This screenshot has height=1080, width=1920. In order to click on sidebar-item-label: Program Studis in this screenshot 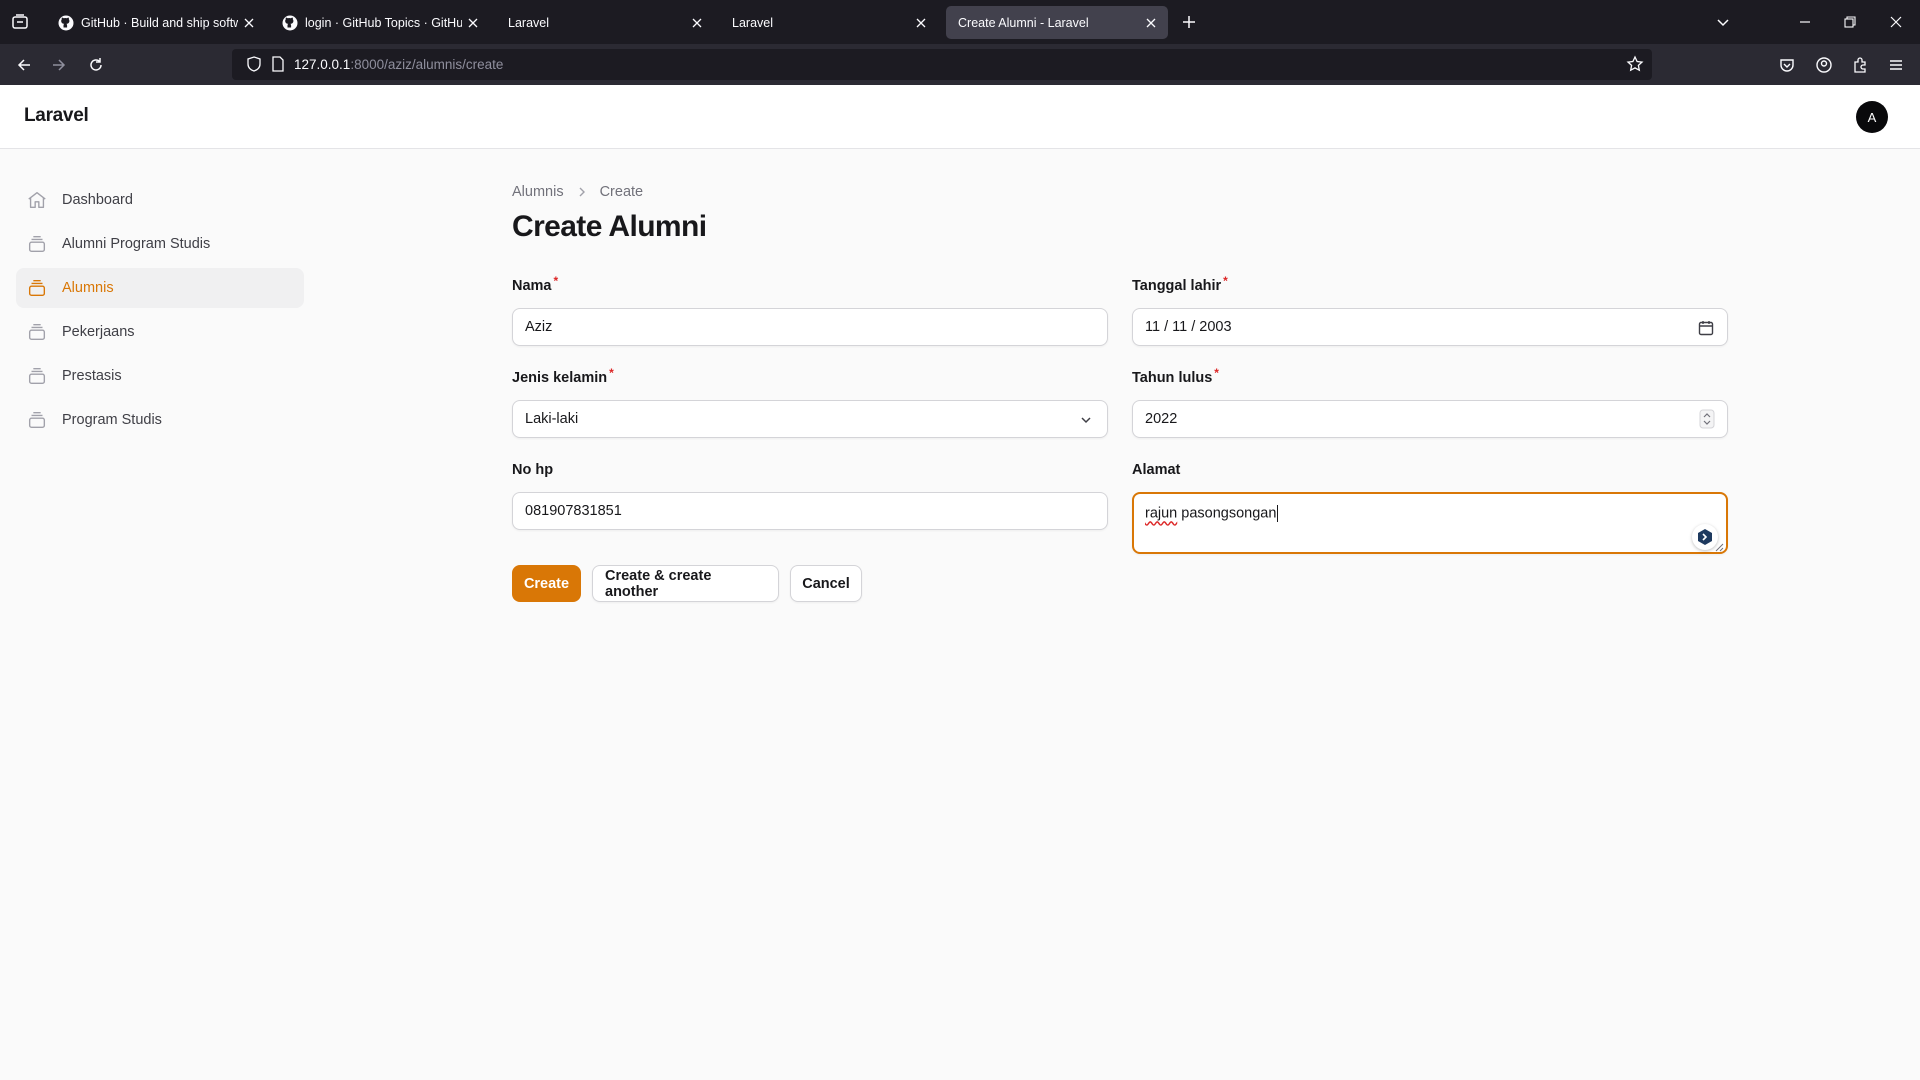, I will do `click(112, 420)`.